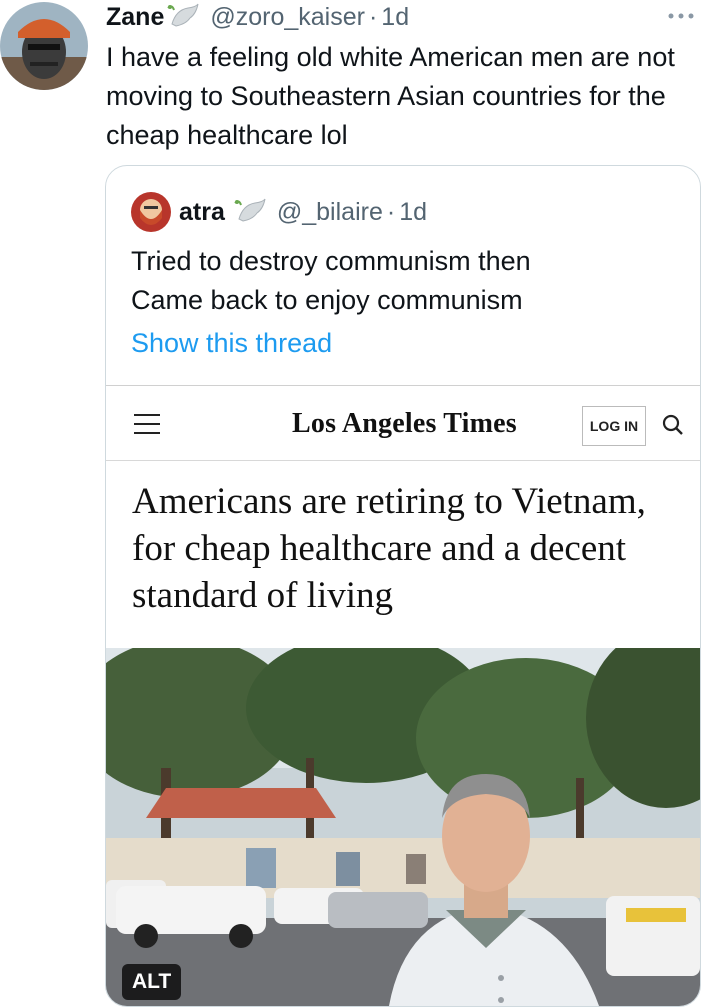  I want to click on quote-header: atra @_bilaire · 1d, so click(279, 212).